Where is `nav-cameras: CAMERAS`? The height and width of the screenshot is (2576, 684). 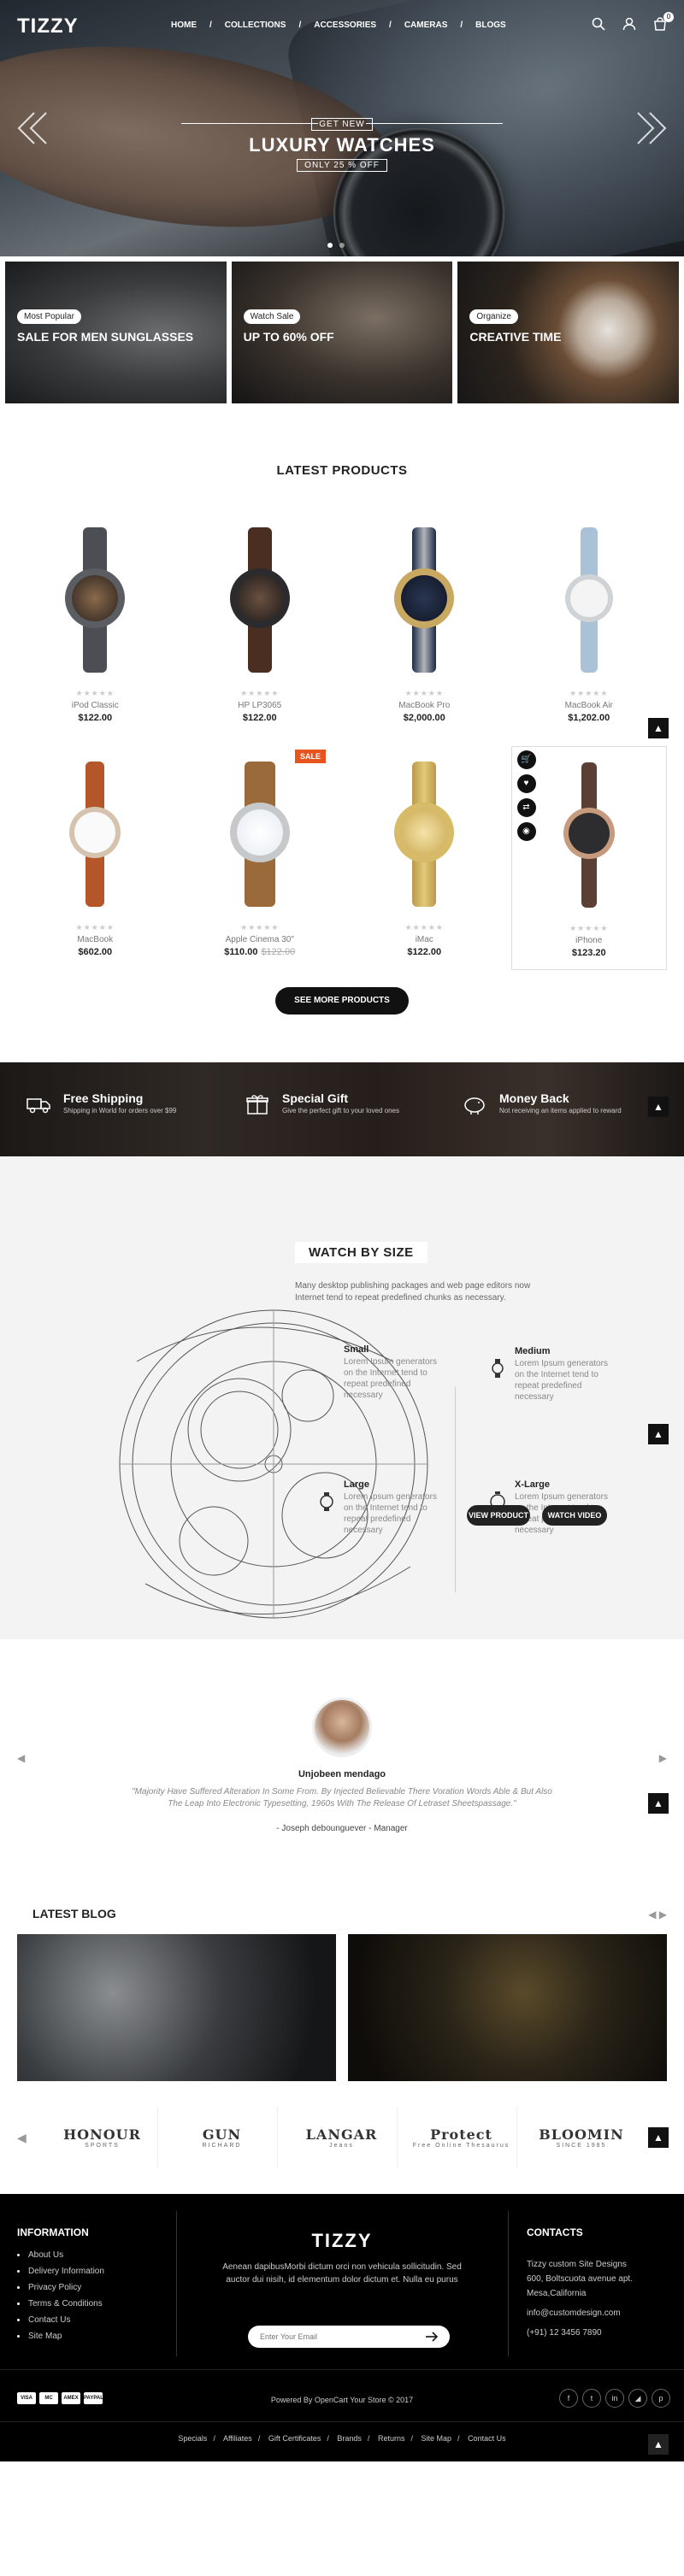
nav-cameras: CAMERAS is located at coordinates (426, 25).